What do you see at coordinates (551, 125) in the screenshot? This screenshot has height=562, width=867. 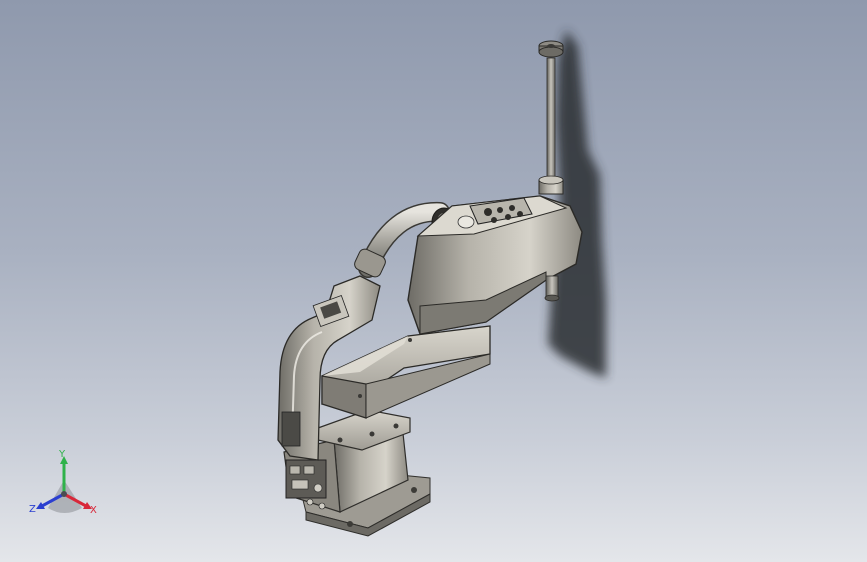 I see `spline-shaft` at bounding box center [551, 125].